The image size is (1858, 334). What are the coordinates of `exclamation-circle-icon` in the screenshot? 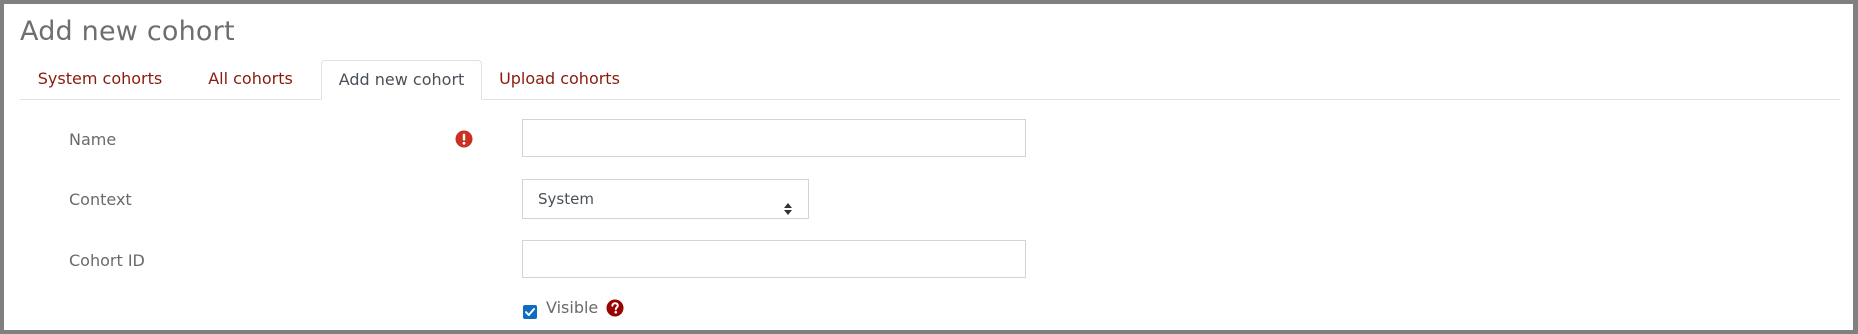 It's located at (464, 139).